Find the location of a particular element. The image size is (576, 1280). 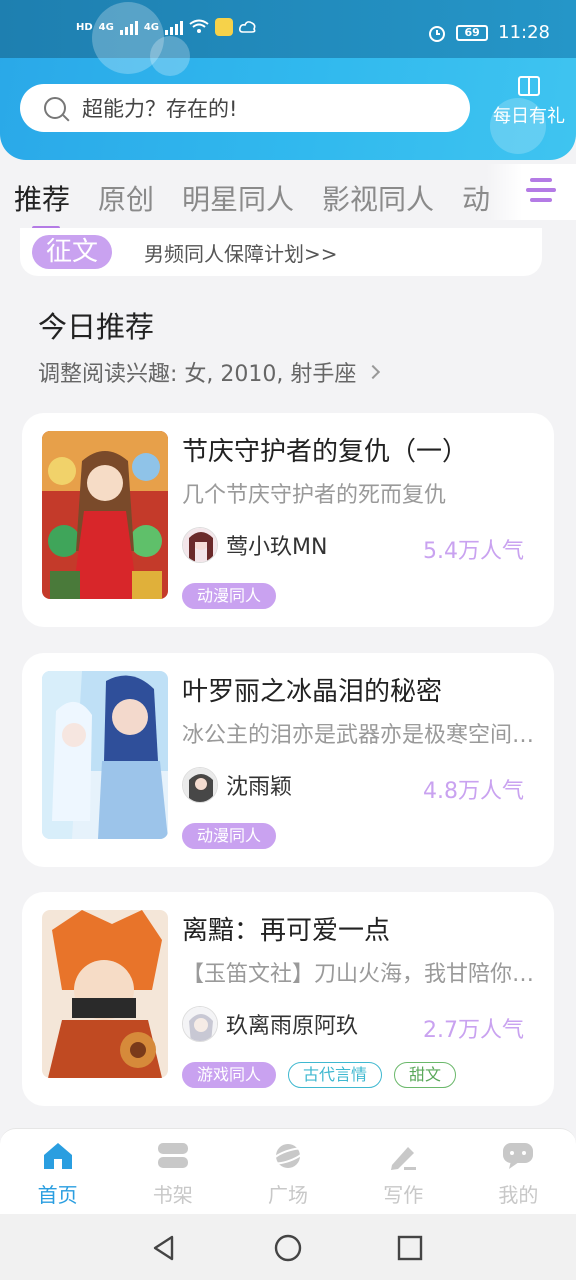

nav-label: 首页 is located at coordinates (57, 1195).